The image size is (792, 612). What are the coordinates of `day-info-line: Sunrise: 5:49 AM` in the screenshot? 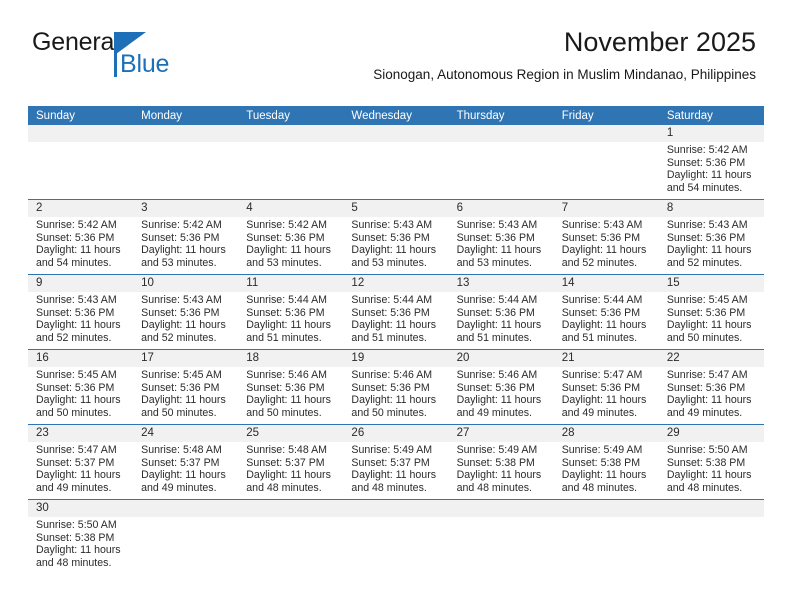 It's located at (497, 450).